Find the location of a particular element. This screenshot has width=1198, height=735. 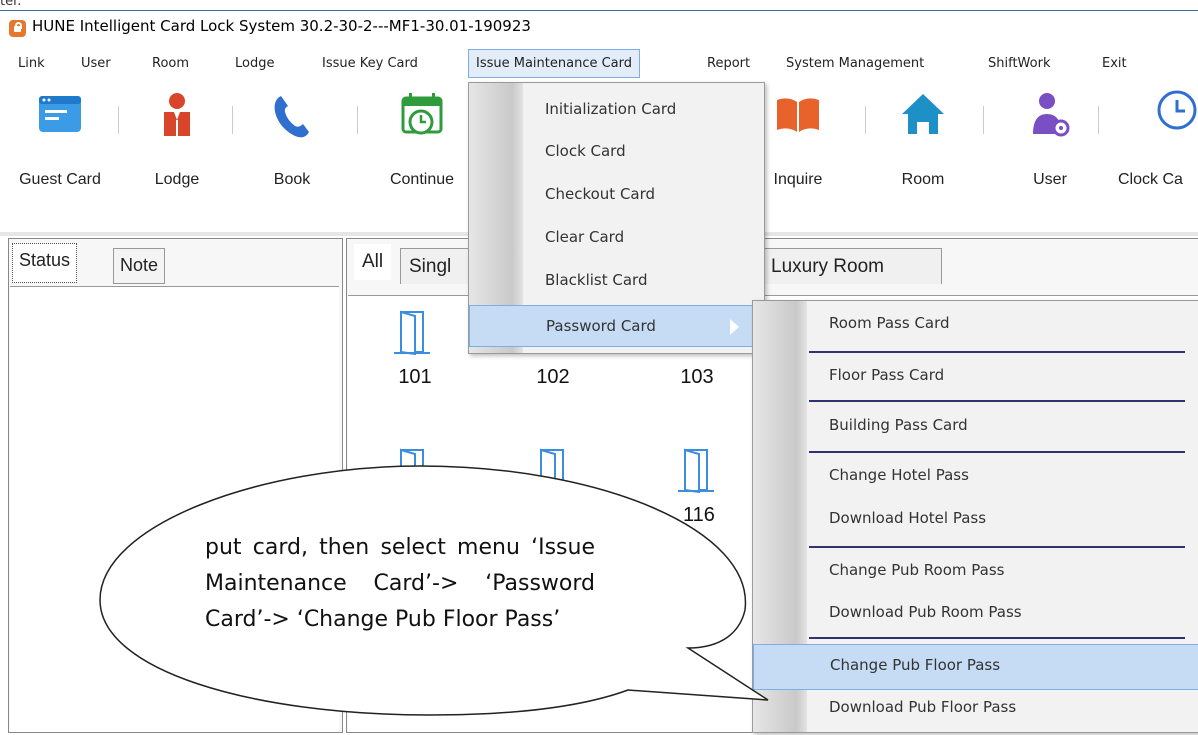

menu-item-blacklist-card: Blacklist Card is located at coordinates (616, 281).